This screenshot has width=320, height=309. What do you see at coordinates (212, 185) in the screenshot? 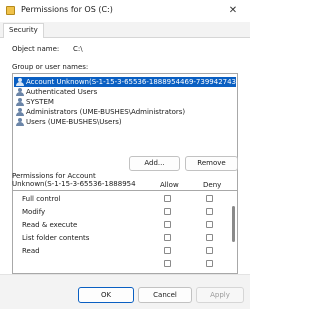
I see `deny-column-header: Deny` at bounding box center [212, 185].